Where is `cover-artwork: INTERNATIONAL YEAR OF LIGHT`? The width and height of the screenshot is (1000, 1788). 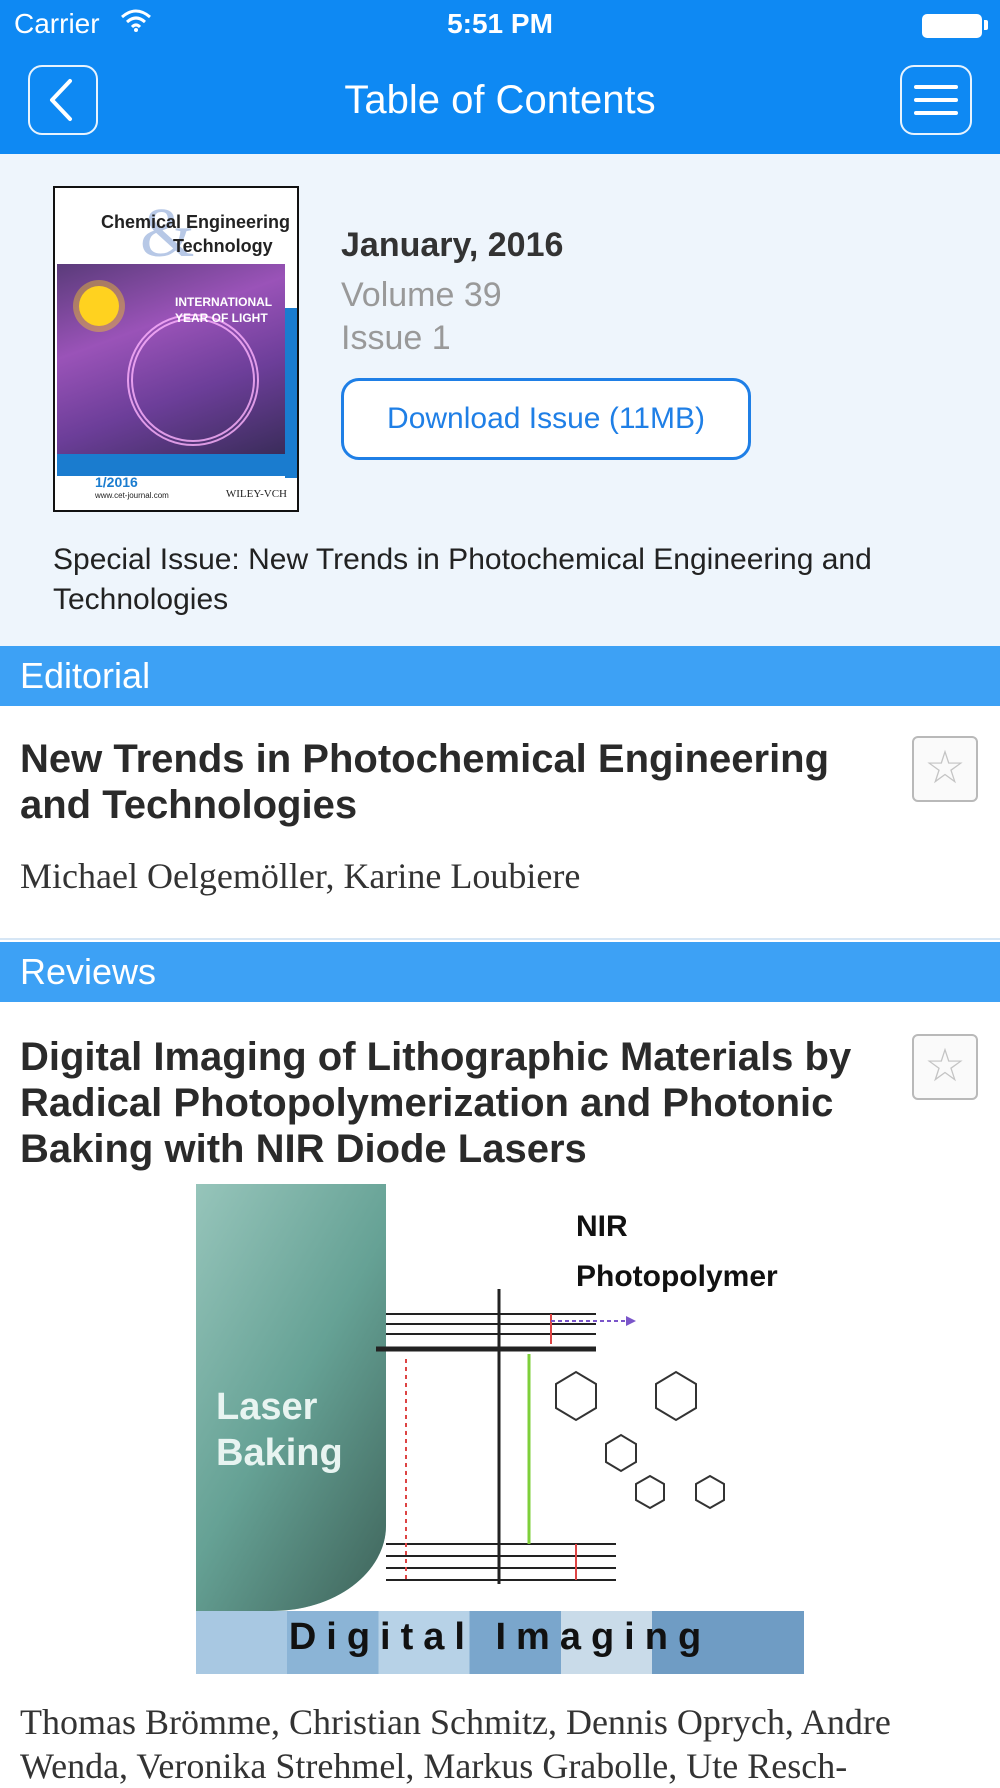 cover-artwork: INTERNATIONAL YEAR OF LIGHT is located at coordinates (171, 359).